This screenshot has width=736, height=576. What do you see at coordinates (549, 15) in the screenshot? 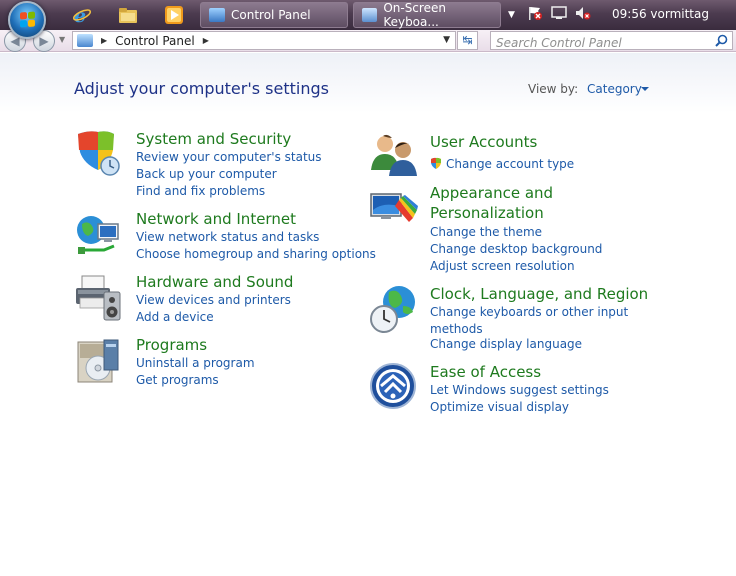
I see `system-tray: ▼` at bounding box center [549, 15].